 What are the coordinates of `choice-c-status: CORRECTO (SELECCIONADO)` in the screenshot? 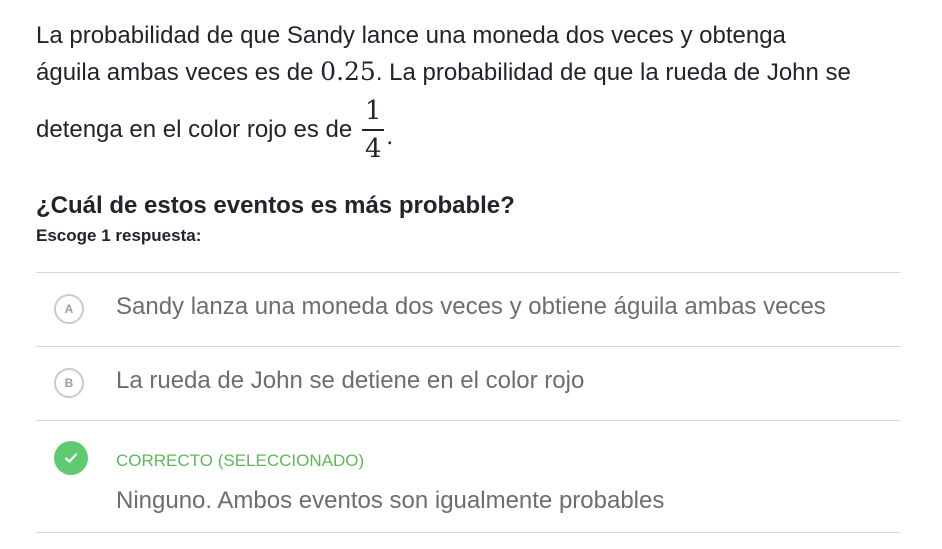 It's located at (240, 460).